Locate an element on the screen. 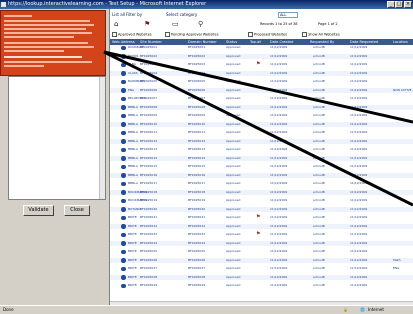 The image size is (413, 314). pin-icon: ⚲ is located at coordinates (200, 24).